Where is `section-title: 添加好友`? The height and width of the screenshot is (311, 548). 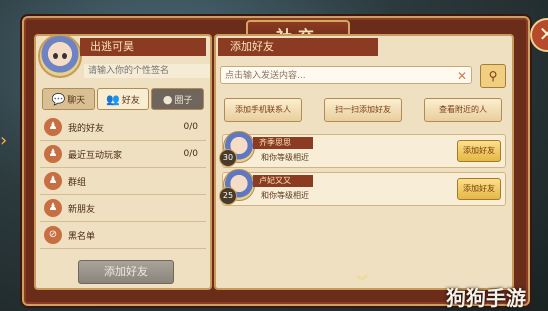
section-title: 添加好友 is located at coordinates (298, 47).